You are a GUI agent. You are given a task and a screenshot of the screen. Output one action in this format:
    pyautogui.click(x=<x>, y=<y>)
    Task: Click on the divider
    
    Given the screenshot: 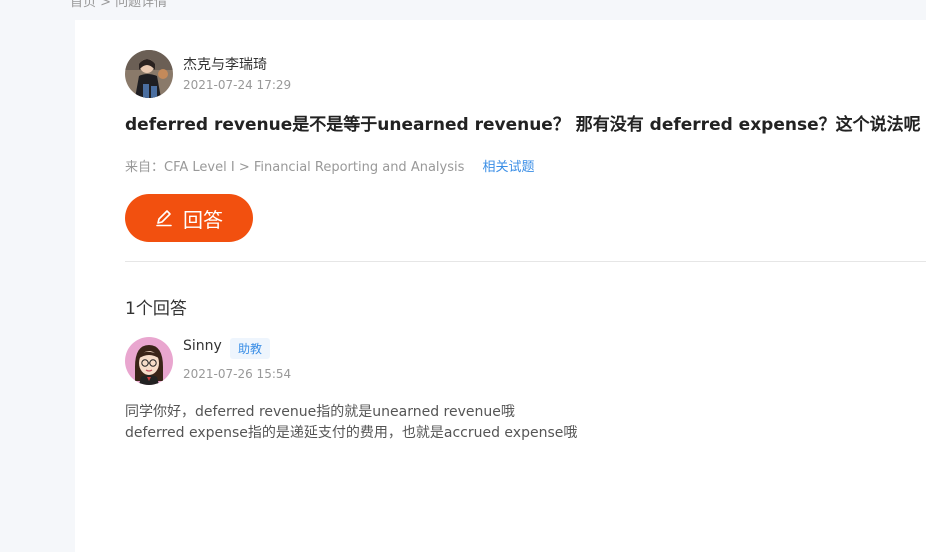 What is the action you would take?
    pyautogui.click(x=525, y=261)
    